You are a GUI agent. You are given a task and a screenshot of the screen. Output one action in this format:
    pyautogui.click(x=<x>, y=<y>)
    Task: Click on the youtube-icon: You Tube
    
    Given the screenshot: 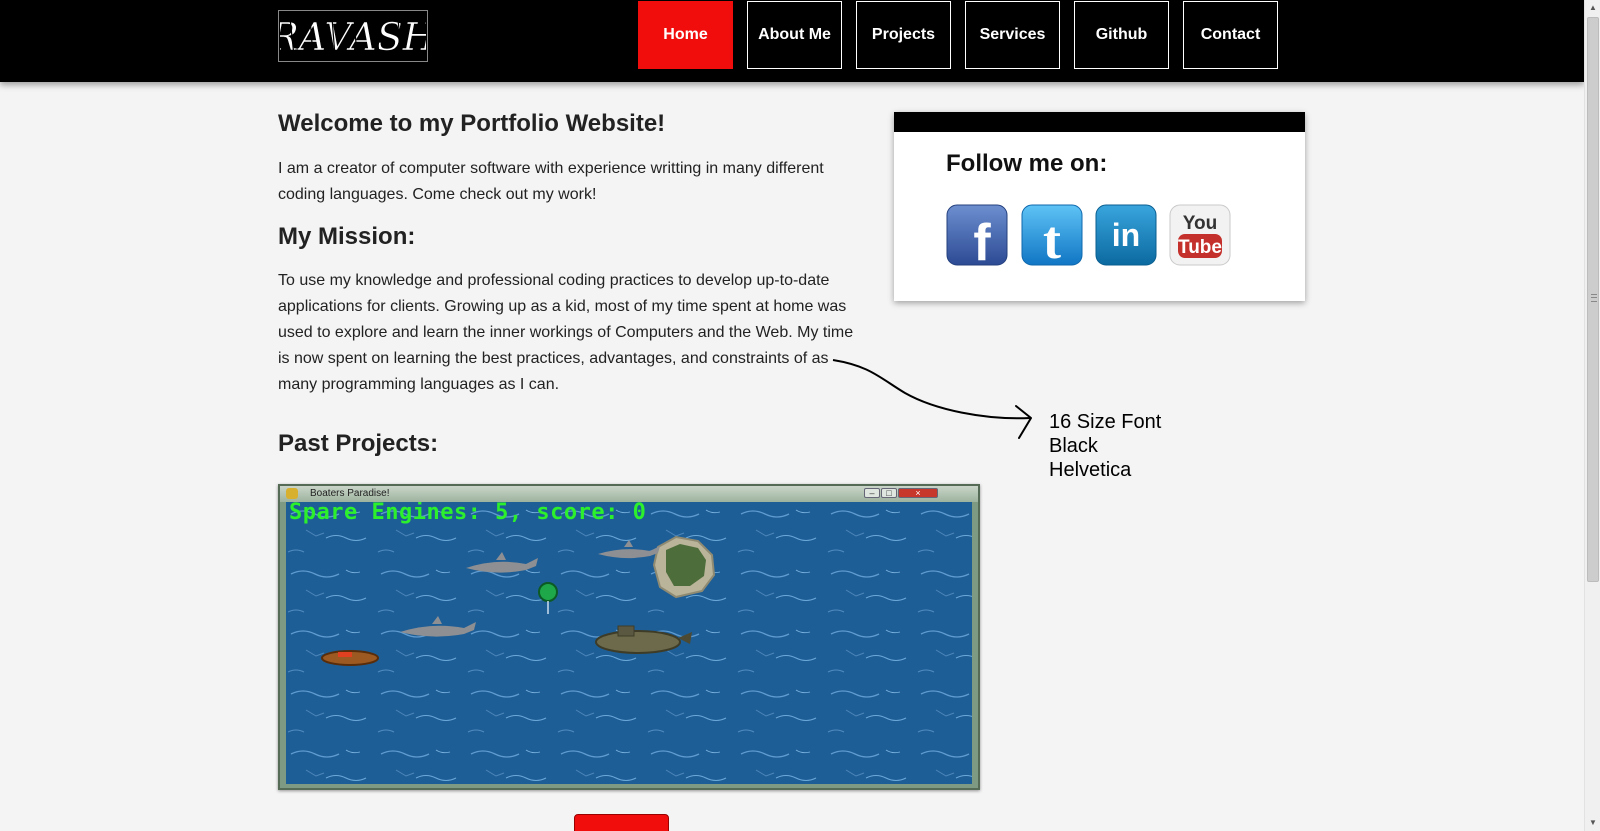 What is the action you would take?
    pyautogui.click(x=1200, y=235)
    